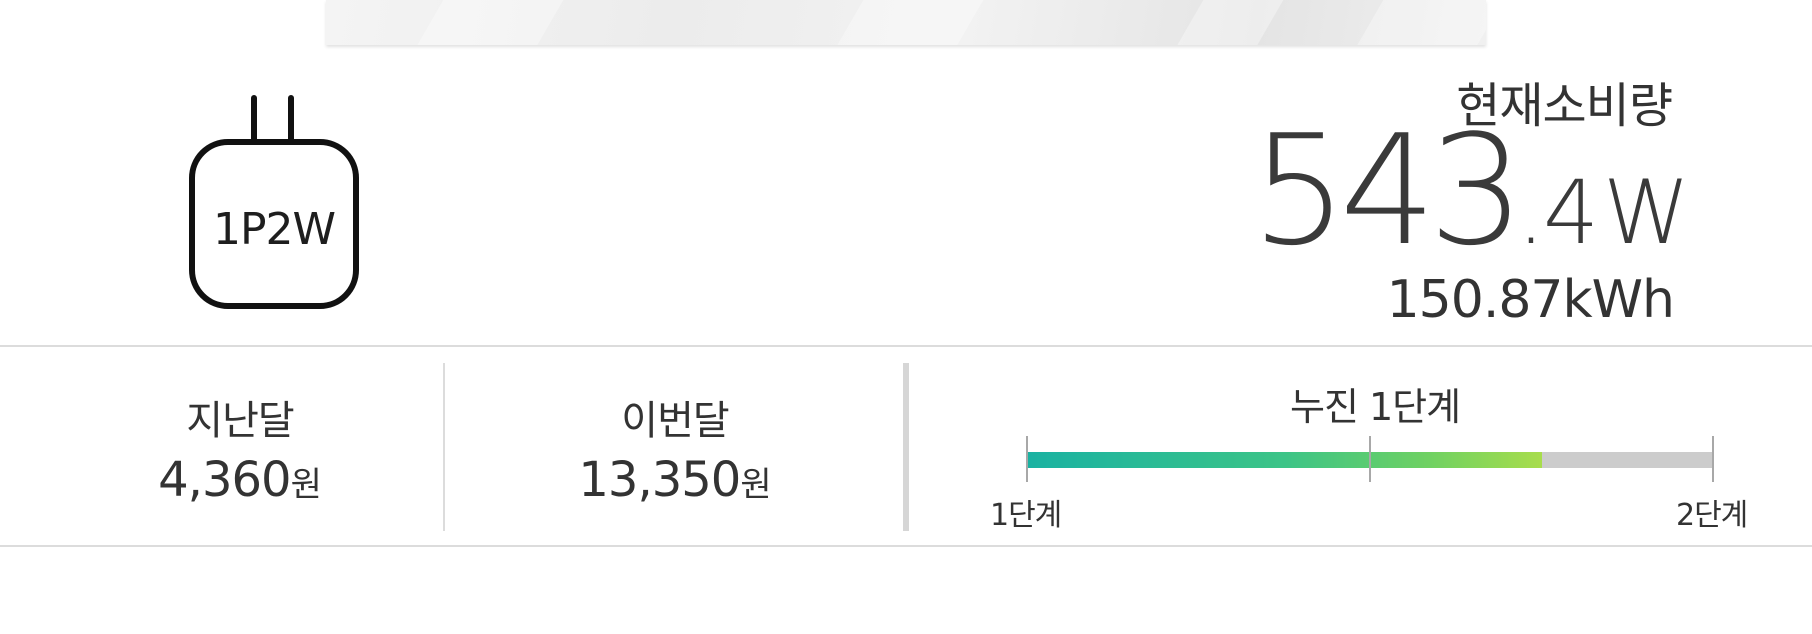 The image size is (1812, 634). Describe the element at coordinates (906, 546) in the screenshot. I see `section-divider-bottom` at that location.